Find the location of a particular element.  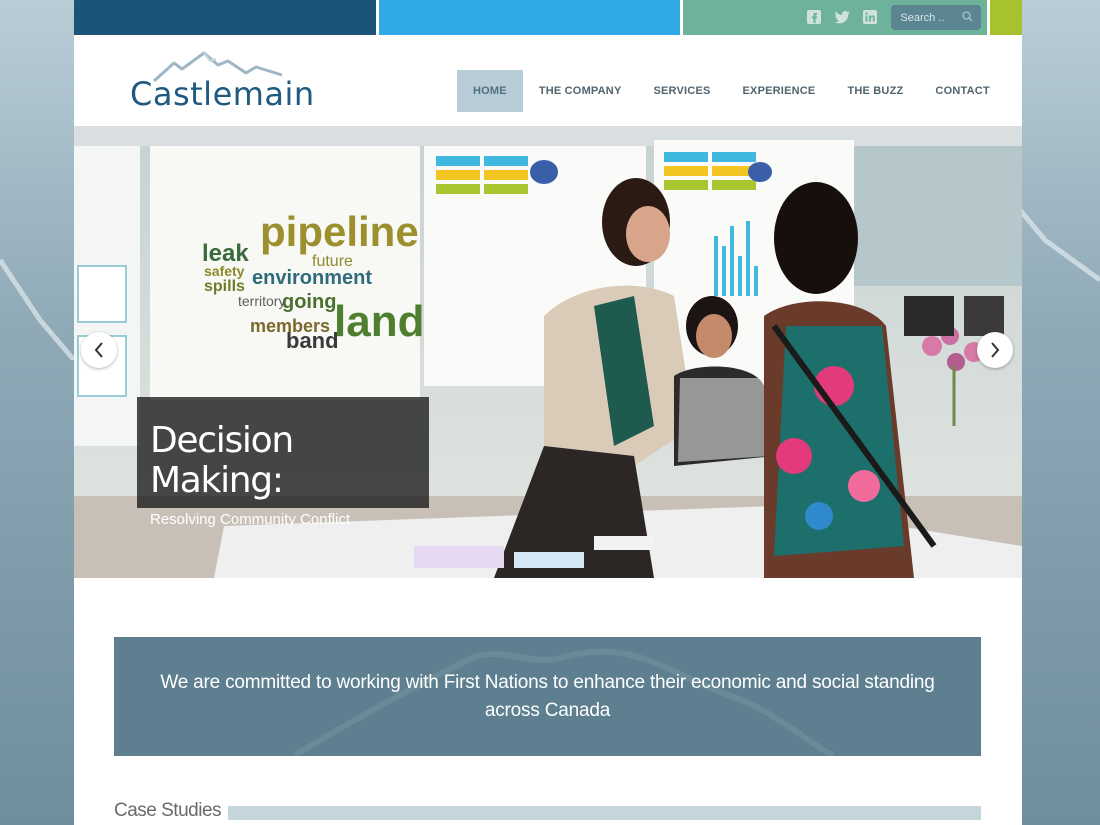

top-color-bar is located at coordinates (548, 17).